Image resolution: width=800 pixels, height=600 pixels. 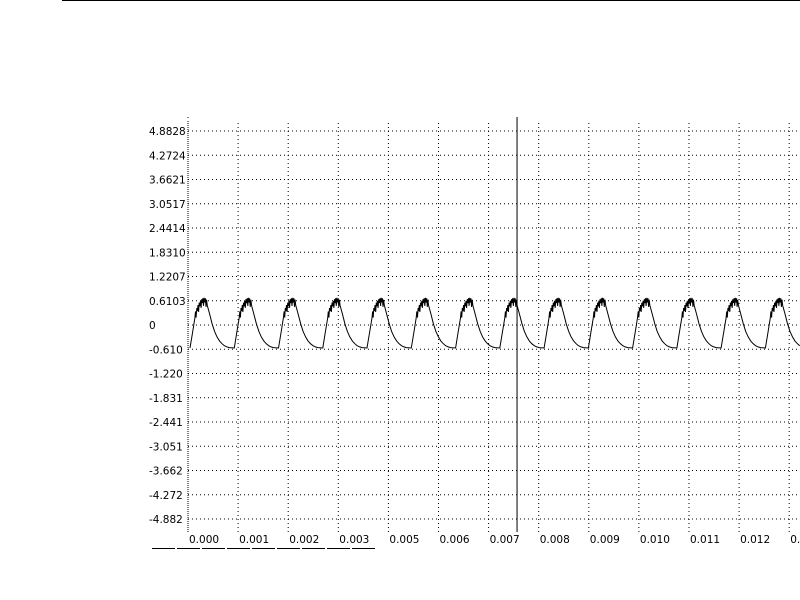 What do you see at coordinates (167, 278) in the screenshot?
I see `y-tick-label: 1.2207` at bounding box center [167, 278].